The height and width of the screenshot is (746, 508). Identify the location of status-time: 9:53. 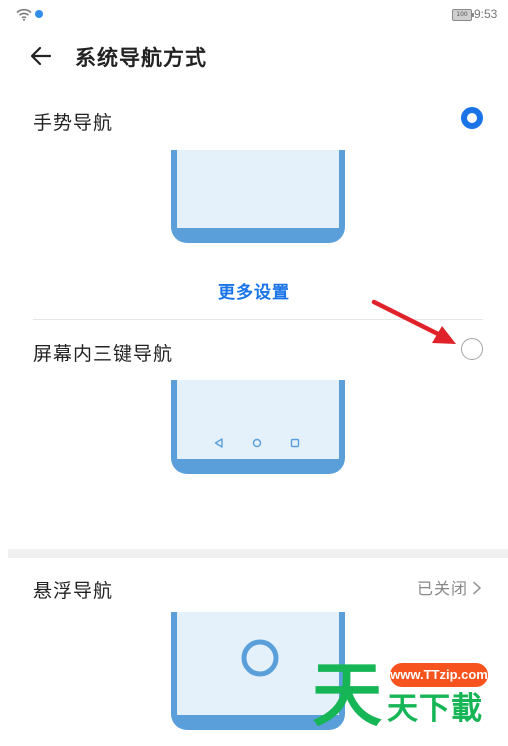
(486, 14).